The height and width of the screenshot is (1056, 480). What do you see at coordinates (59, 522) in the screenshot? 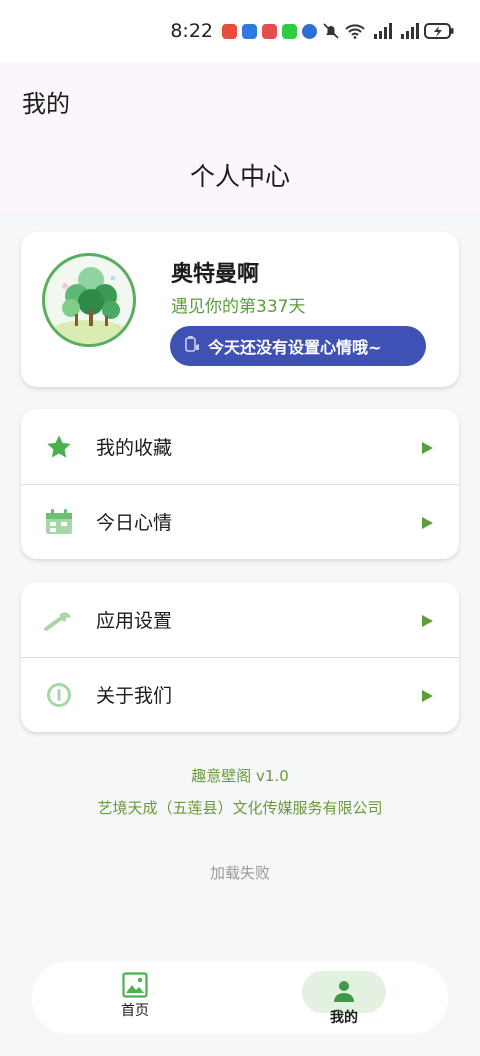
I see `calendar-icon` at bounding box center [59, 522].